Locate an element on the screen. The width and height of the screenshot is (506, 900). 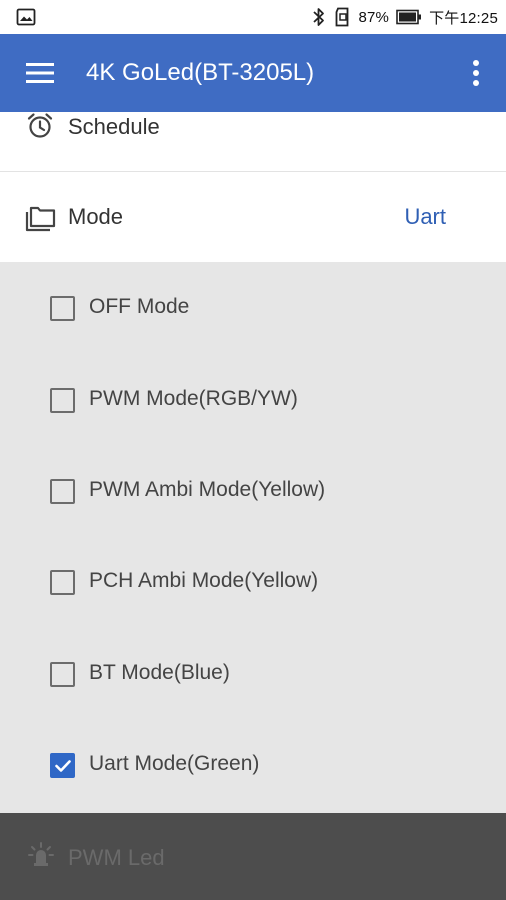
clock-time: 下午12:25 is located at coordinates (463, 18).